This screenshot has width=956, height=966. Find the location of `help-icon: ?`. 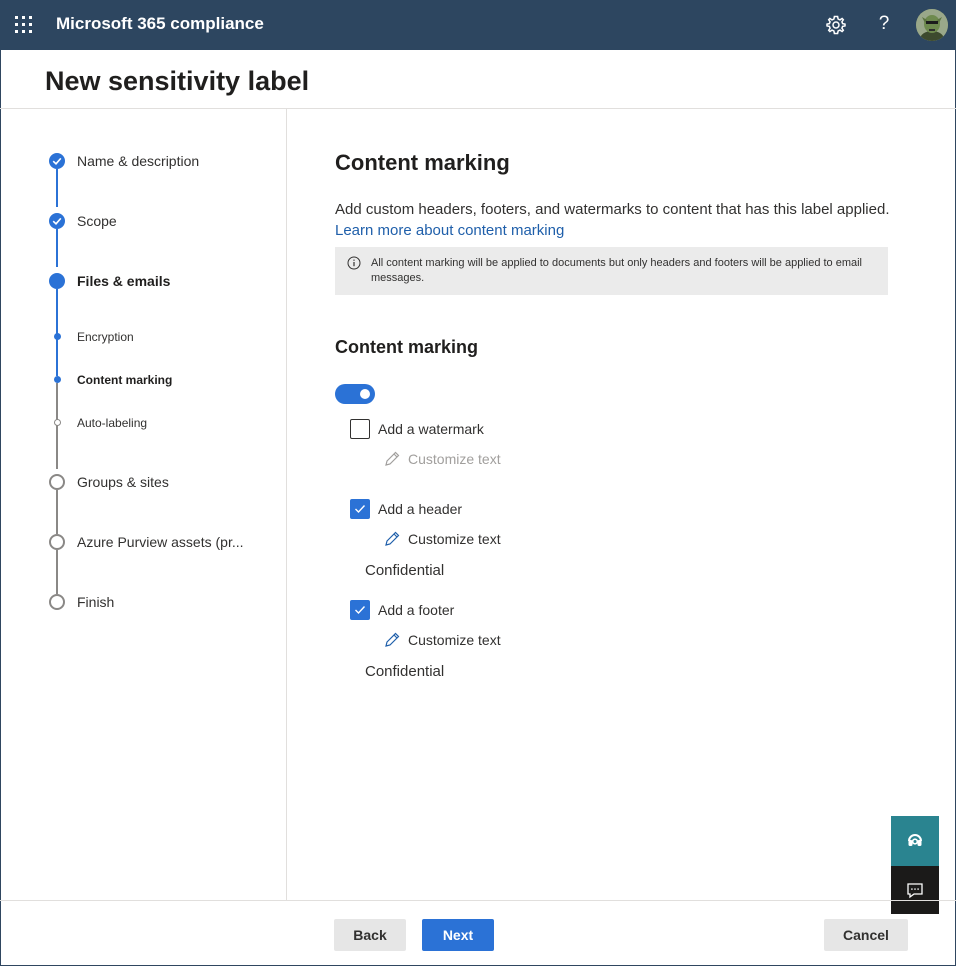

help-icon: ? is located at coordinates (884, 24).